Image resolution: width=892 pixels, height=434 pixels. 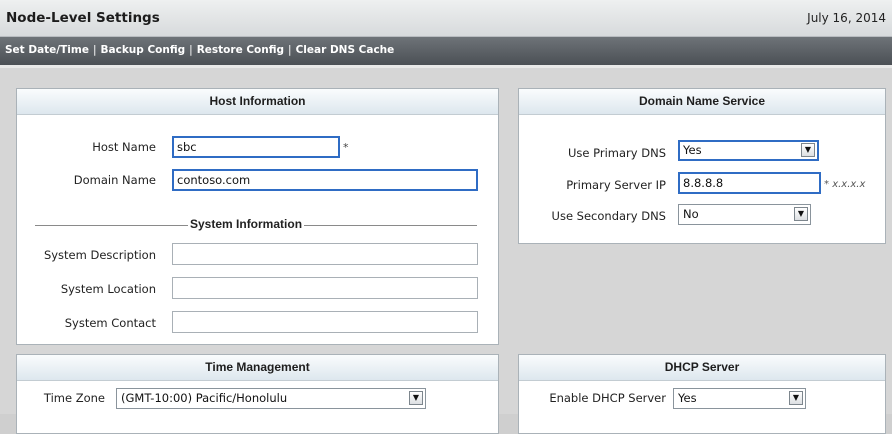 What do you see at coordinates (617, 153) in the screenshot?
I see `use-primary-dns-label: Use Primary DNS` at bounding box center [617, 153].